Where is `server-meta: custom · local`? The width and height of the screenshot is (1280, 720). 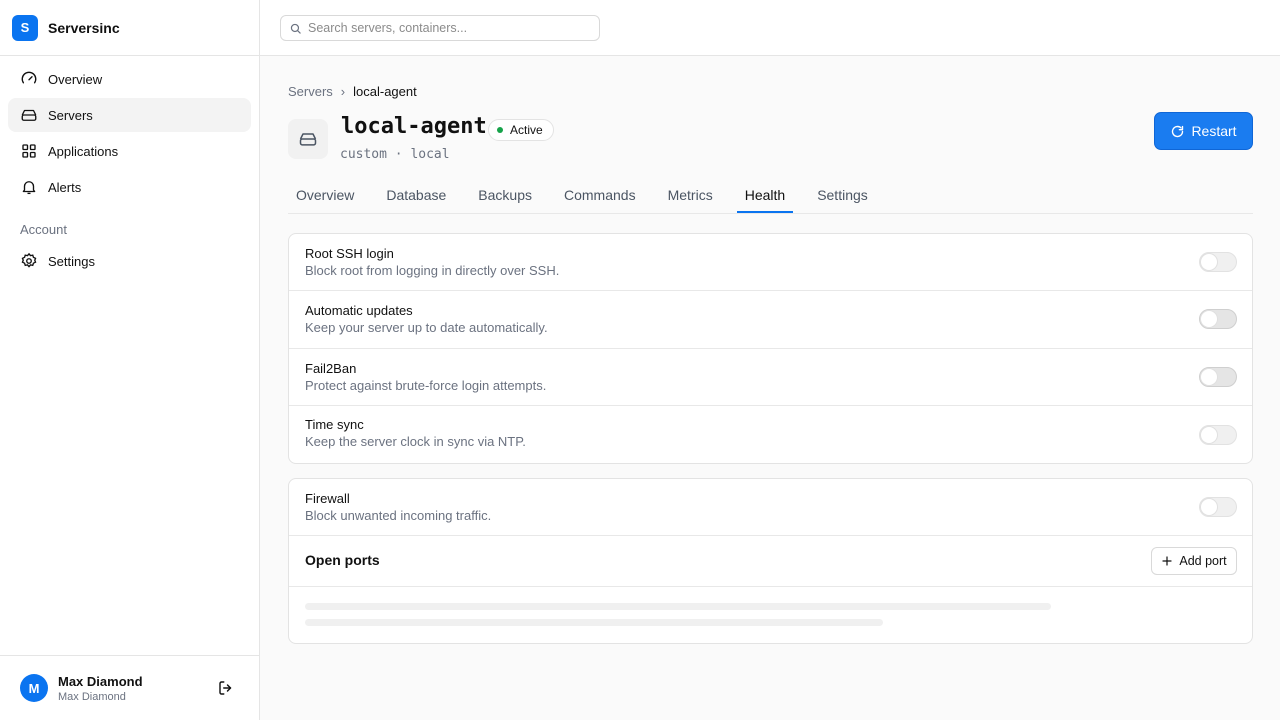 server-meta: custom · local is located at coordinates (395, 154).